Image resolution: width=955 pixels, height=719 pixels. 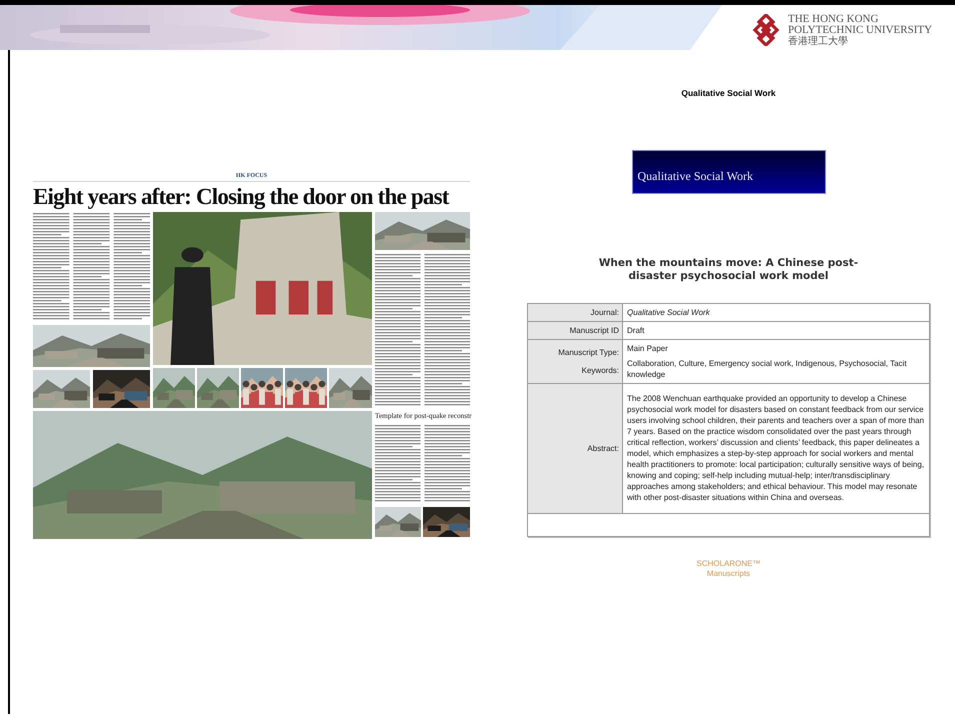 What do you see at coordinates (729, 269) in the screenshot?
I see `paper-title: When the mountains move: A Chinese post-disaster psychosocial work model` at bounding box center [729, 269].